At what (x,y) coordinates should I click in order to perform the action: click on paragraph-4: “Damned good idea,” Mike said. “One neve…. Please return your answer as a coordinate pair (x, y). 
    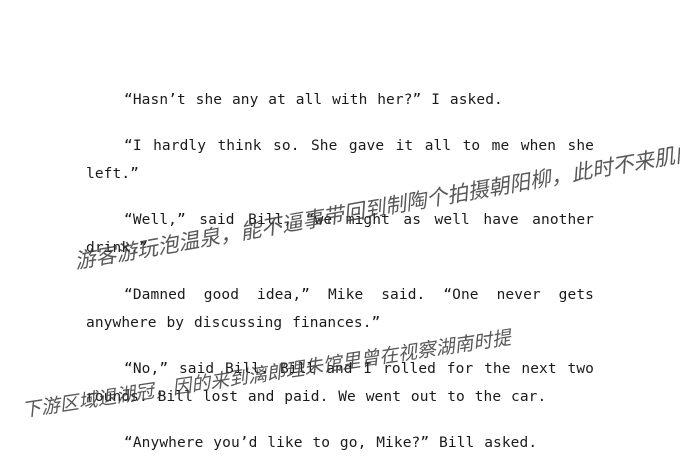
    Looking at the image, I should click on (340, 309).